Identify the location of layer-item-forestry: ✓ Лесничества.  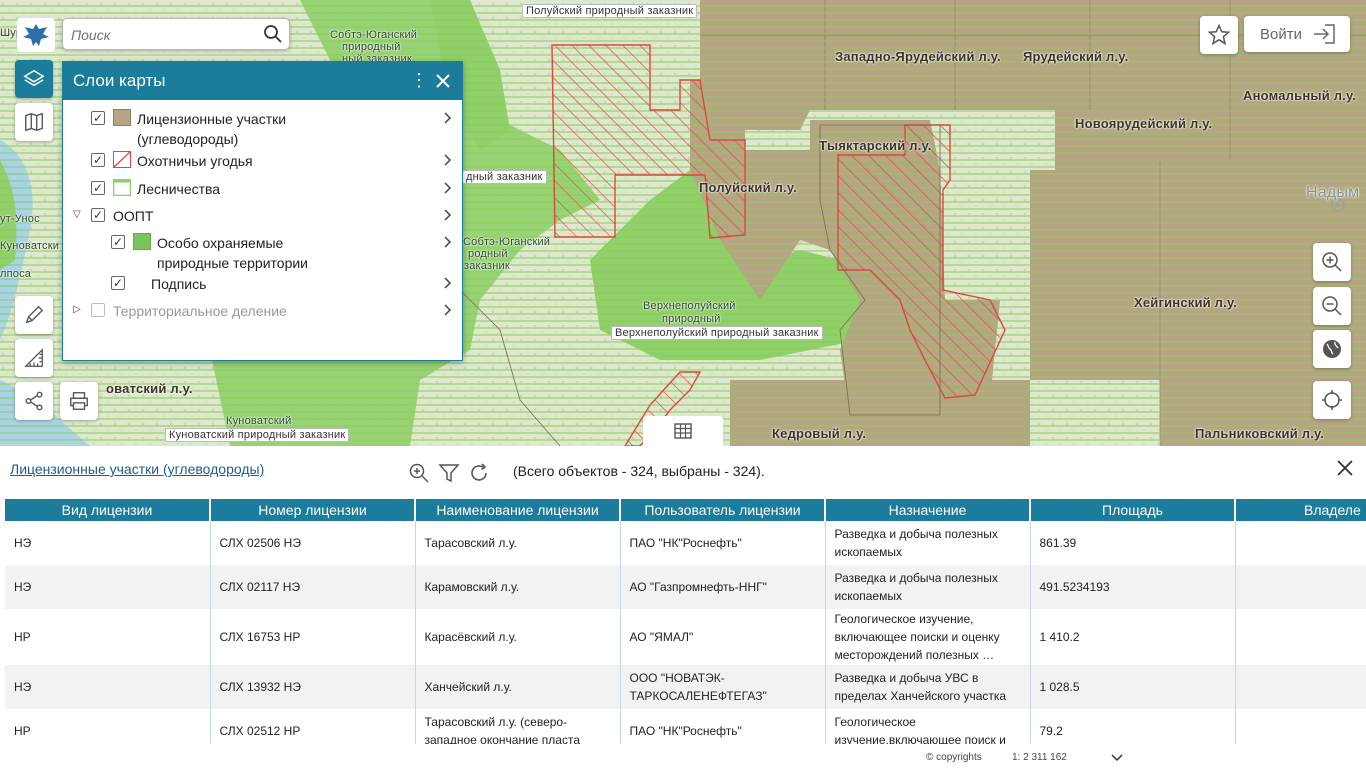
(262, 189).